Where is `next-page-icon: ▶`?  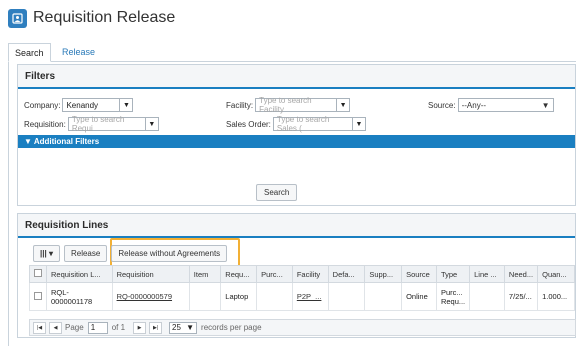
next-page-icon: ▶ is located at coordinates (140, 327).